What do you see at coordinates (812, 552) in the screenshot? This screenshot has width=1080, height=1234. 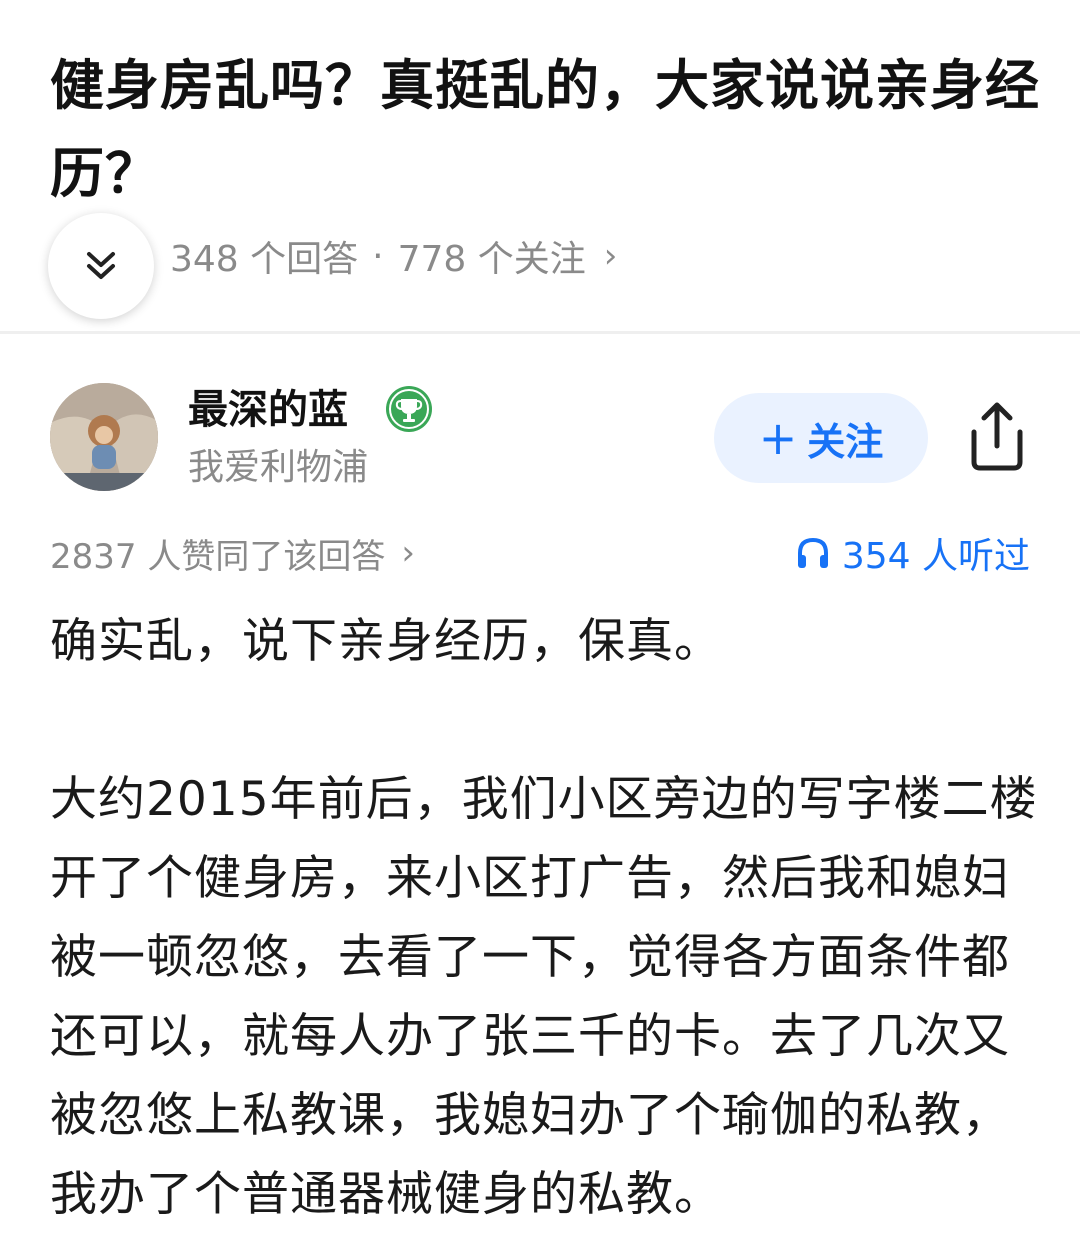 I see `headphones-icon` at bounding box center [812, 552].